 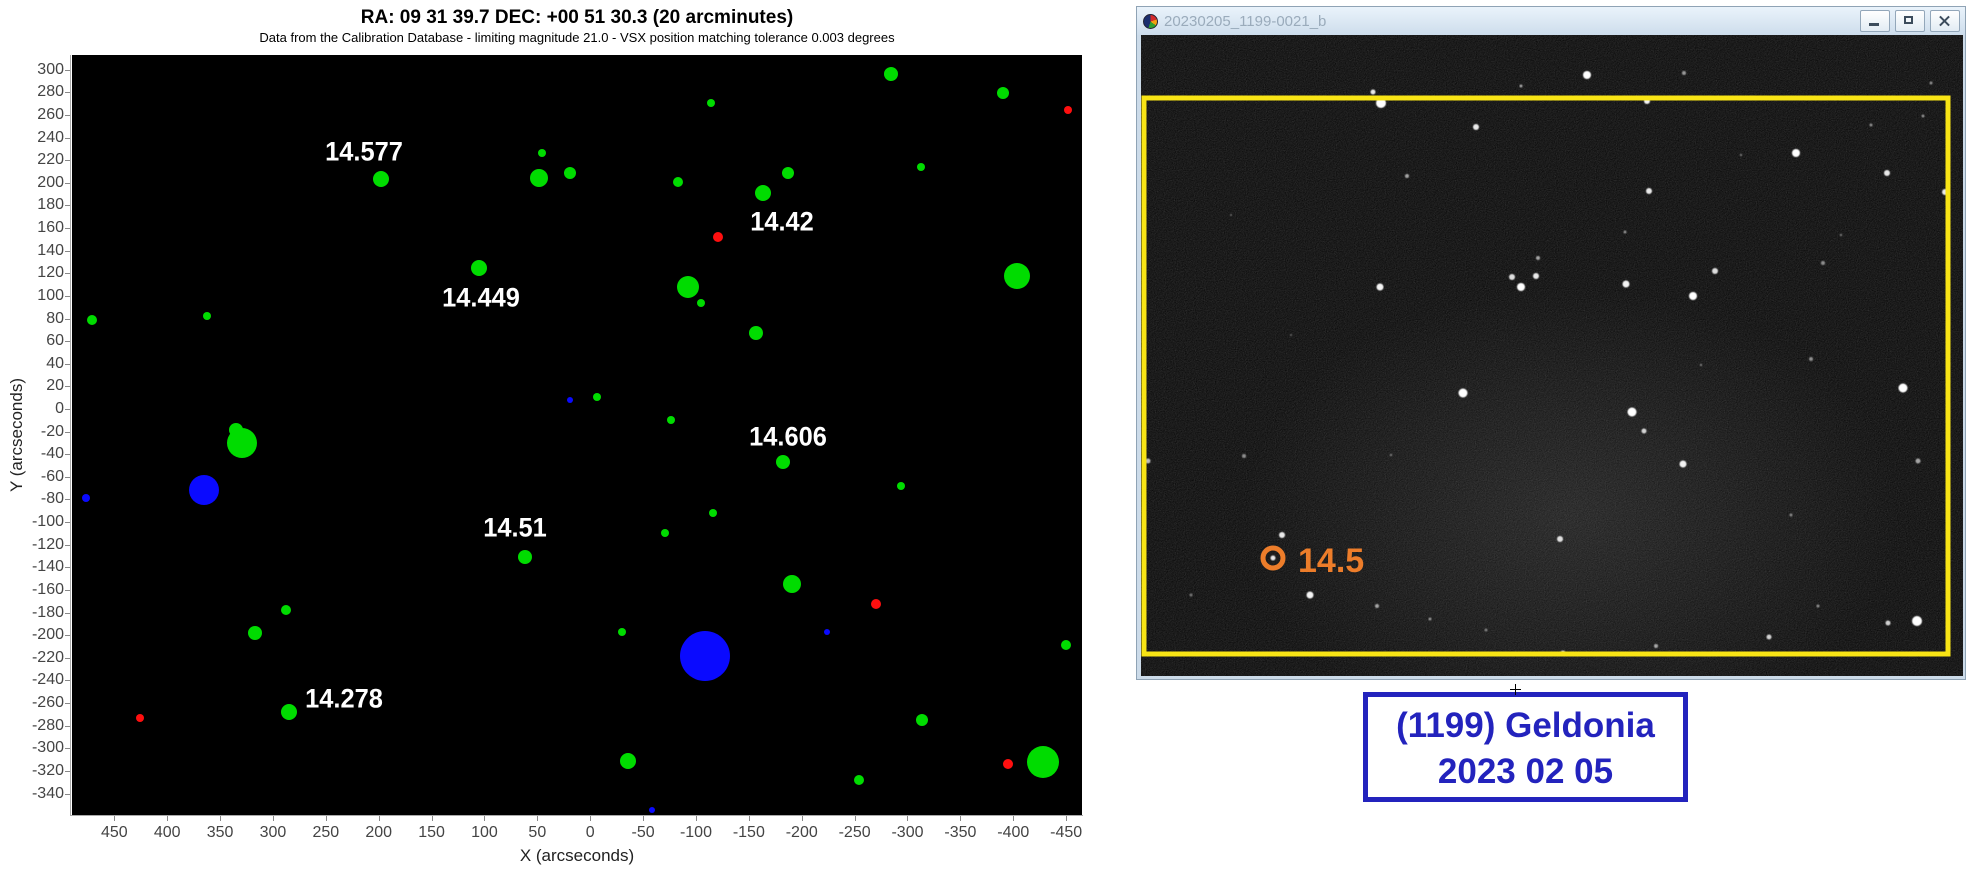 I want to click on window-title: 20230205_1199-0021_b, so click(x=1245, y=21).